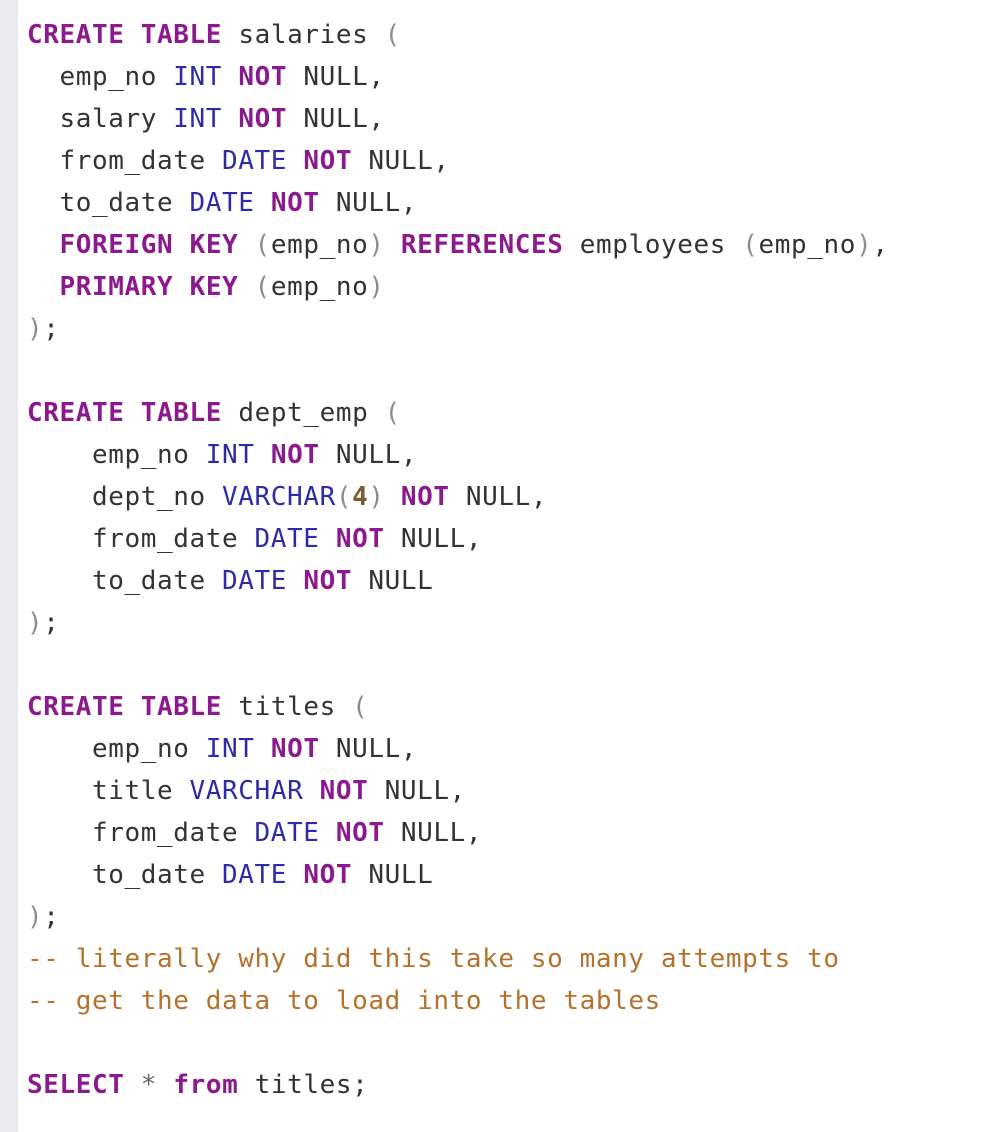 This screenshot has width=992, height=1132. What do you see at coordinates (116, 287) in the screenshot?
I see `sql-keyword: PRIMARY` at bounding box center [116, 287].